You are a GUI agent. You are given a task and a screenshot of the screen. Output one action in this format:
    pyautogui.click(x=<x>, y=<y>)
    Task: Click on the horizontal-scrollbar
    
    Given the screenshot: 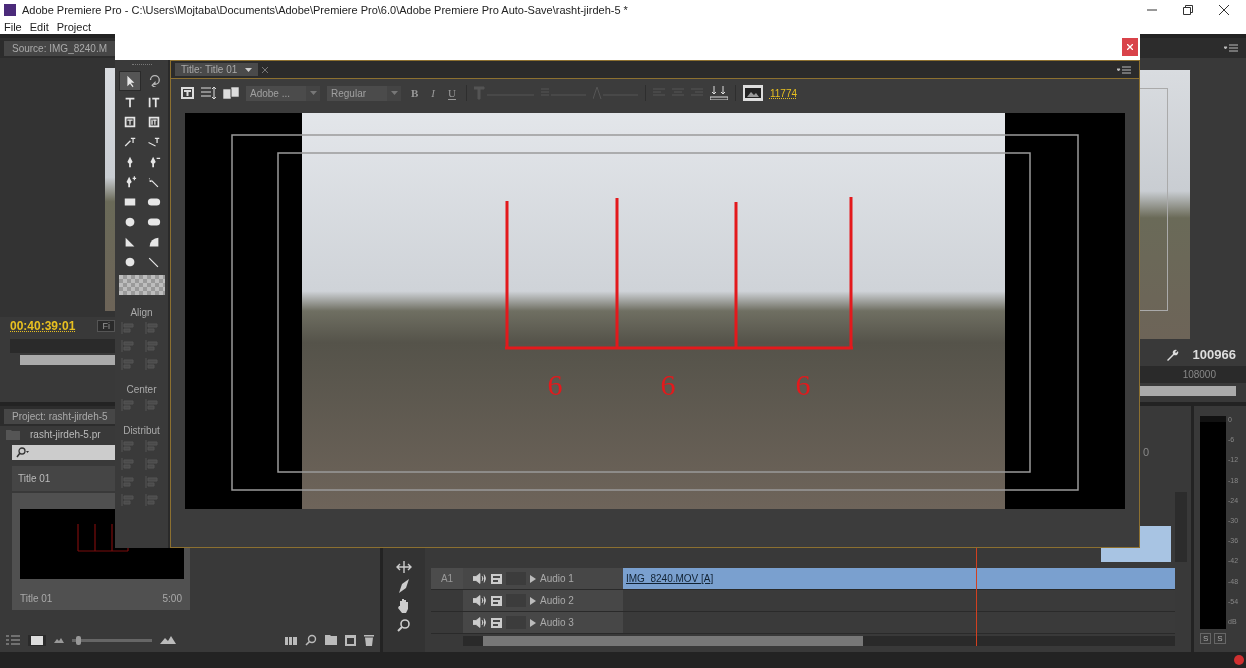 What is the action you would take?
    pyautogui.click(x=673, y=641)
    